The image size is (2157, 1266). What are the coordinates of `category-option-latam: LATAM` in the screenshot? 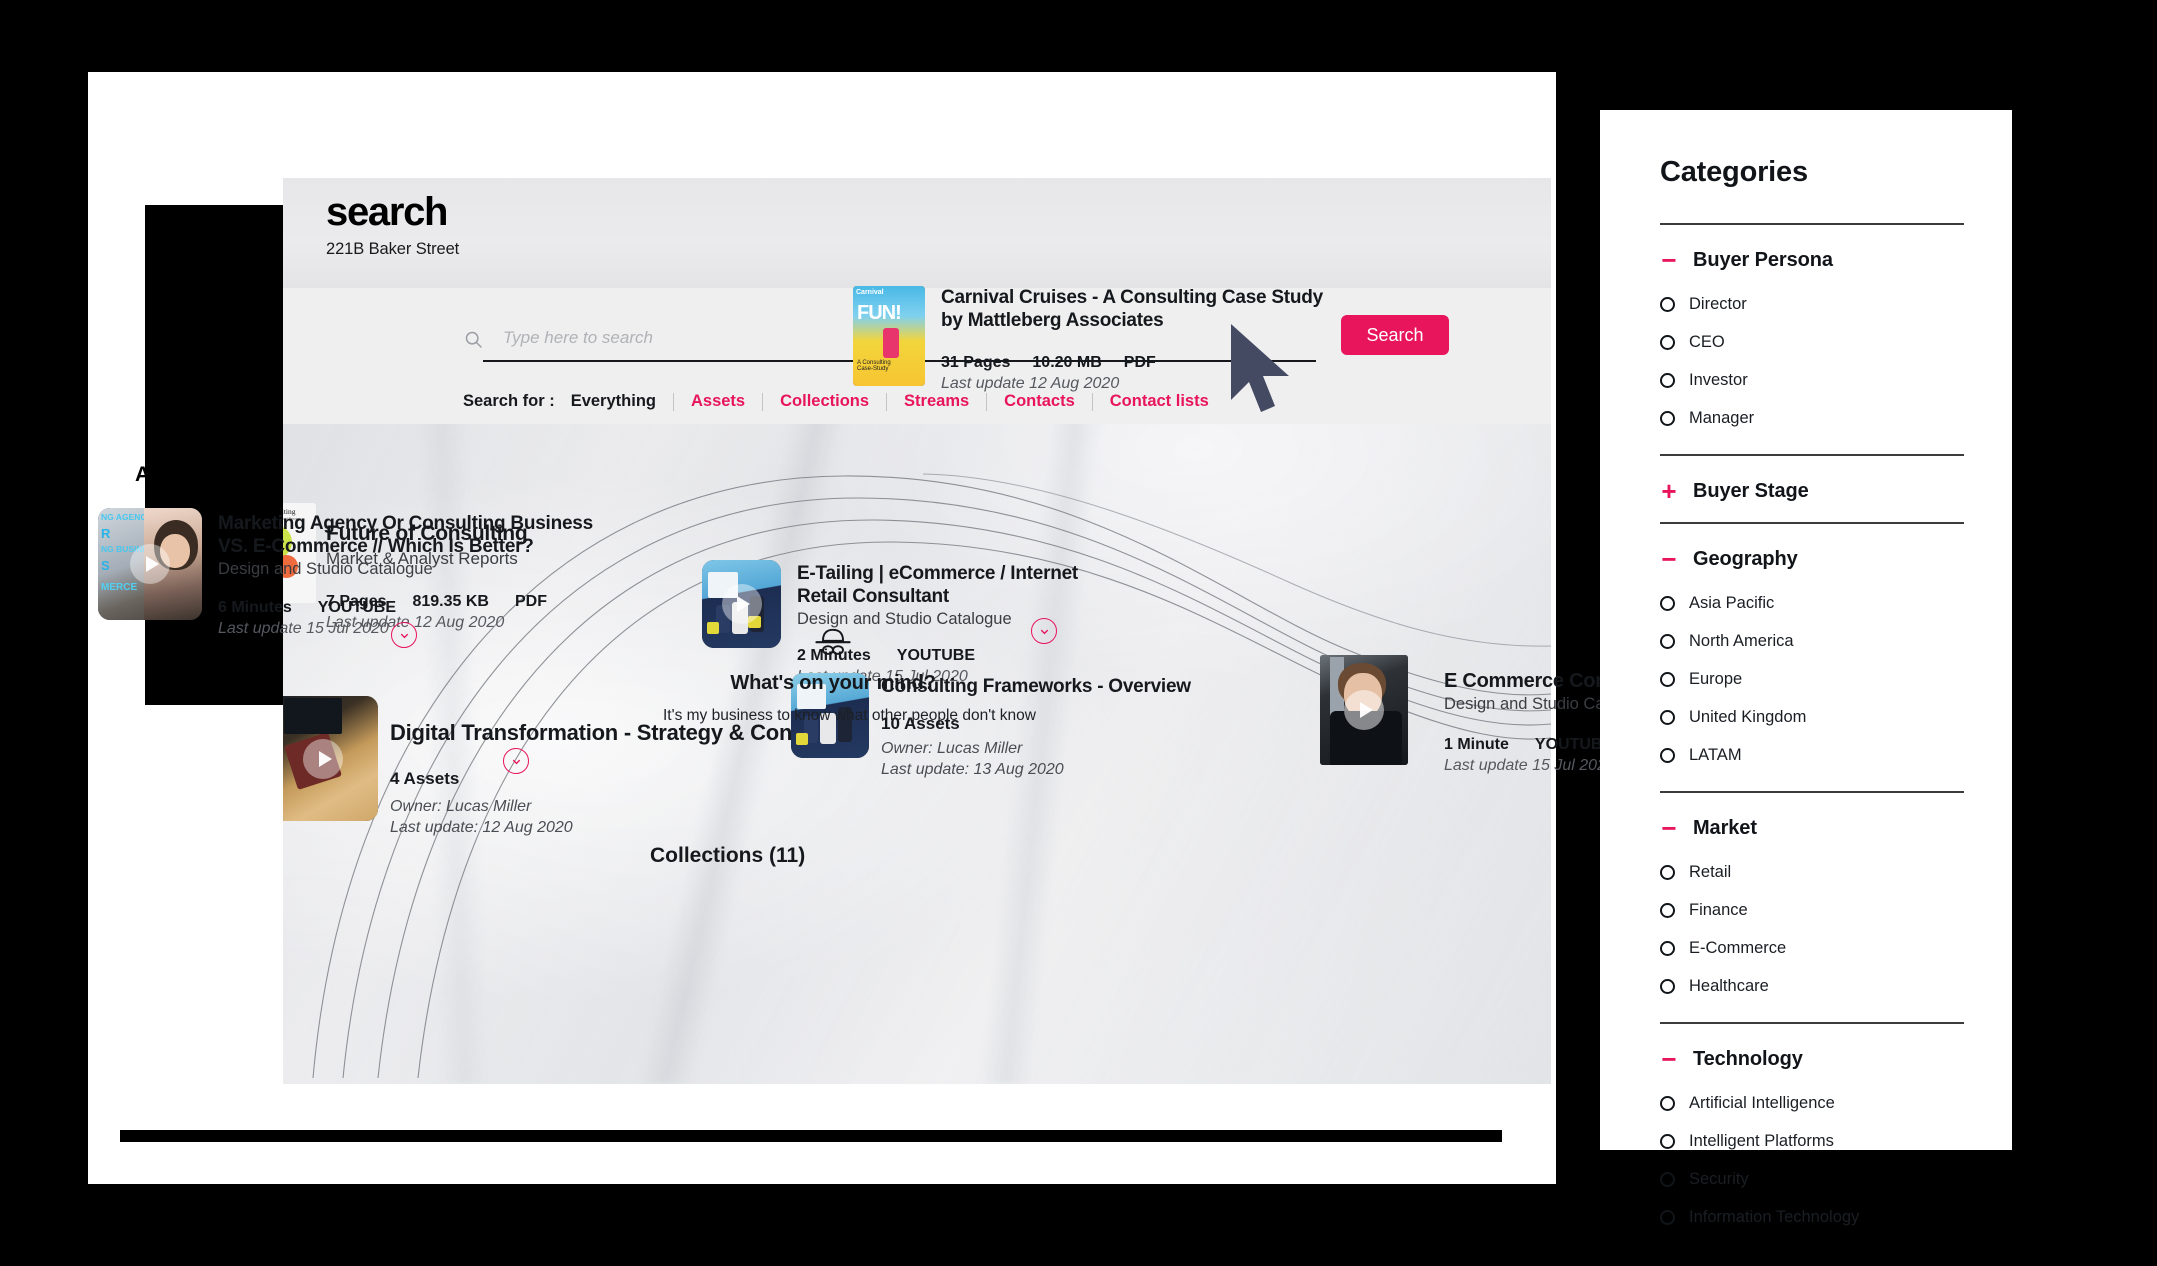 It's located at (1812, 755).